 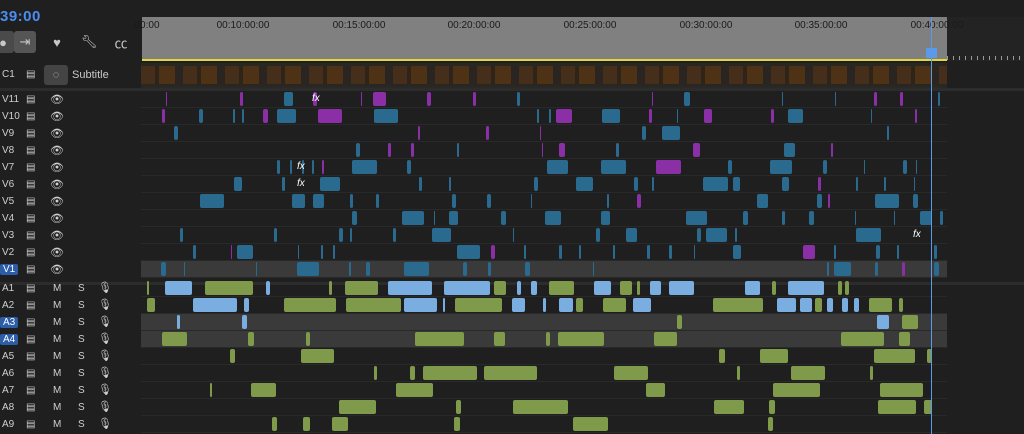 I want to click on toggle-visibility-icon: ◌, so click(x=56, y=75).